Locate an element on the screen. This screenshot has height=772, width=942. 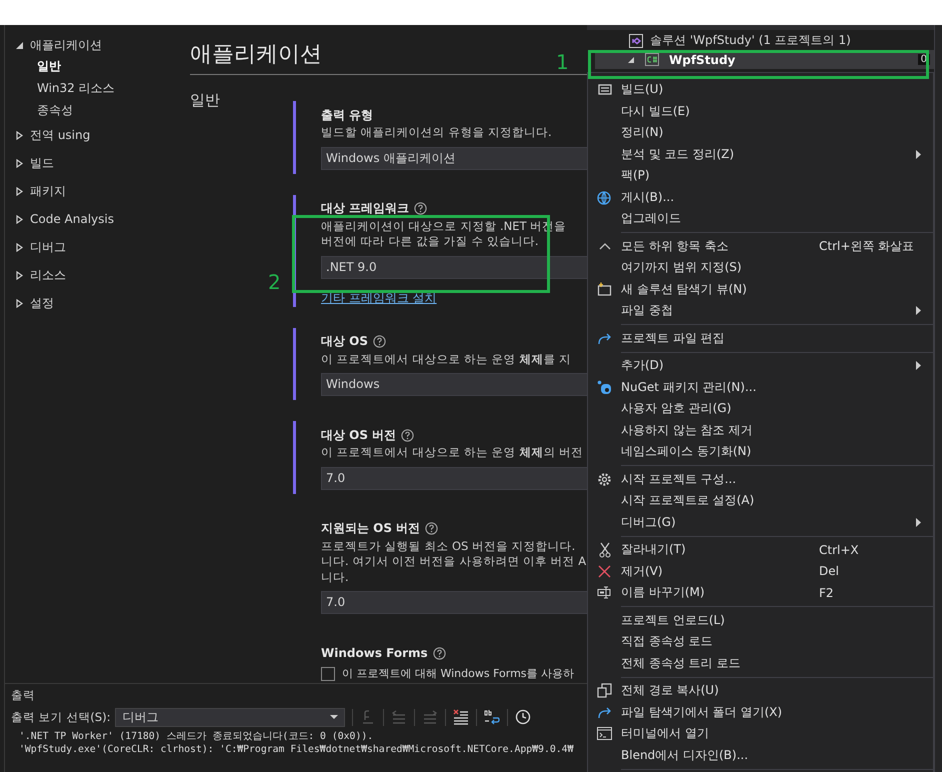
new-window-icon is located at coordinates (604, 289).